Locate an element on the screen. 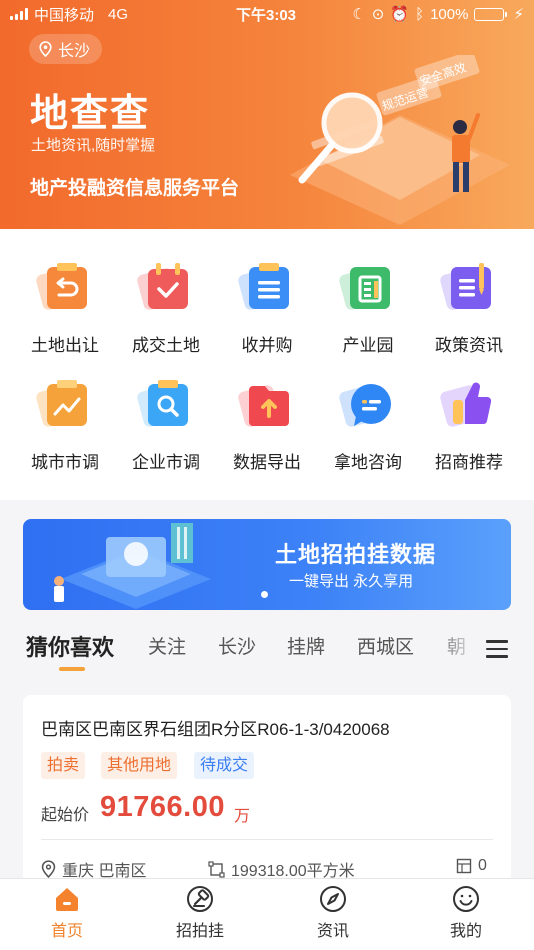 The width and height of the screenshot is (534, 950). feature-data-export: 数据导出 is located at coordinates (267, 409).